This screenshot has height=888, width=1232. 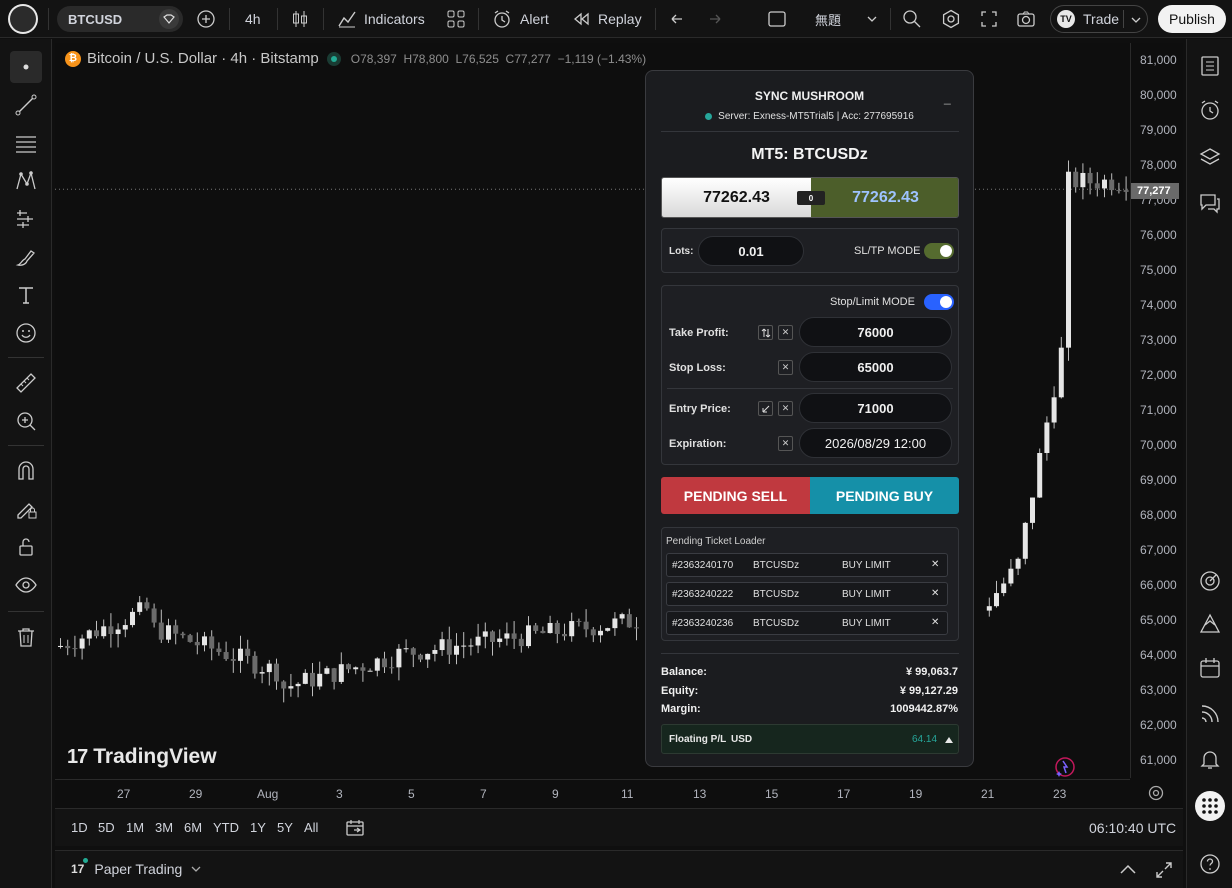 What do you see at coordinates (1099, 19) in the screenshot?
I see `trade-button: TV Trade` at bounding box center [1099, 19].